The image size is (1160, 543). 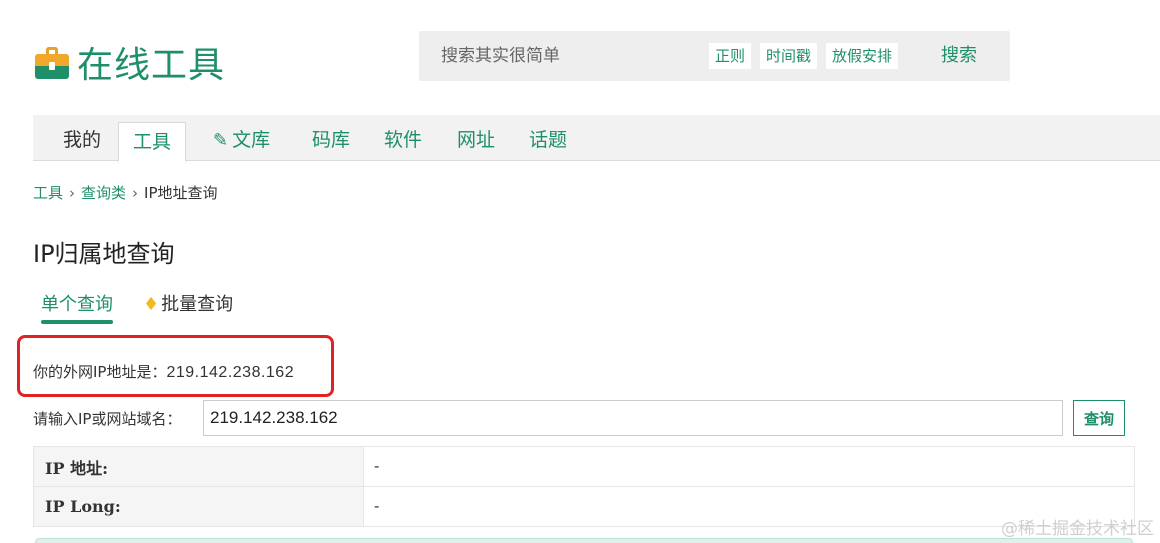 I want to click on toolbox-icon, so click(x=52, y=62).